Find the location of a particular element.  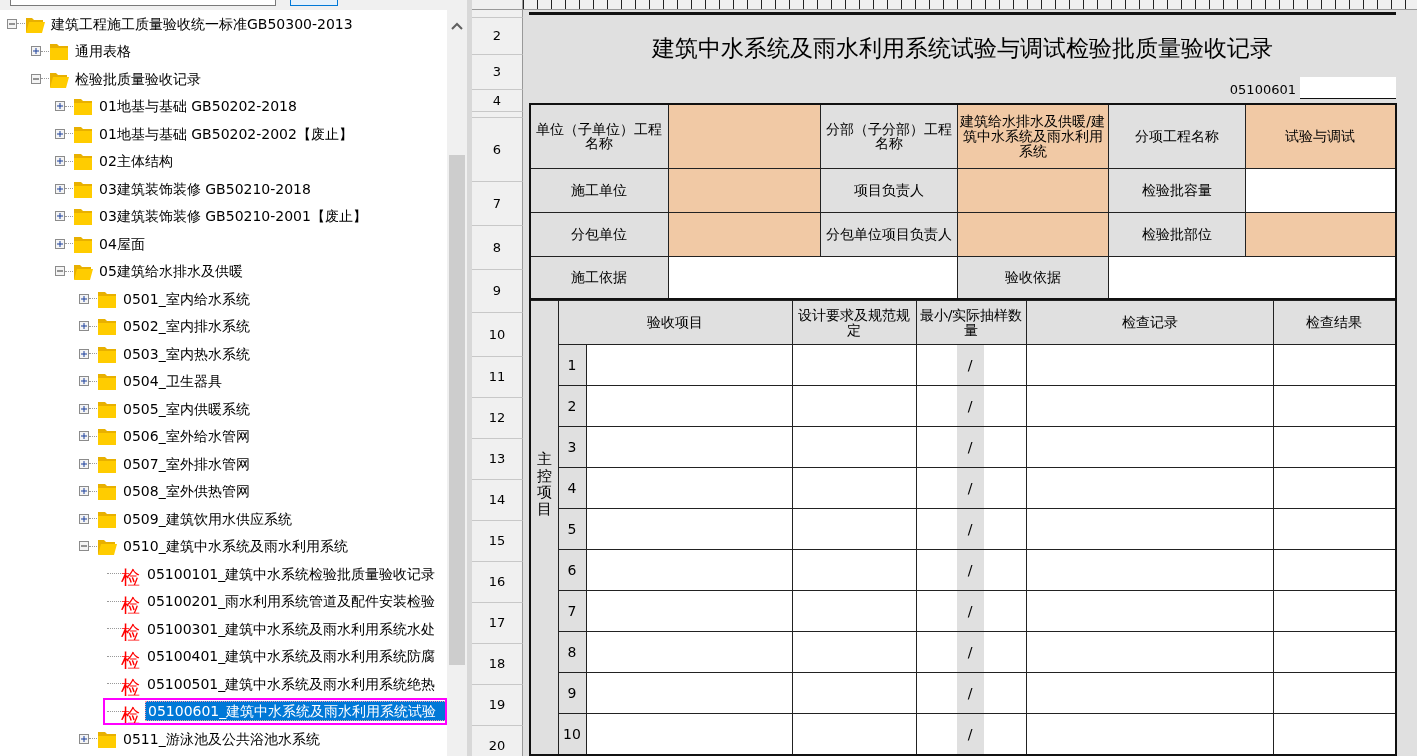

scroll-up-icon is located at coordinates (457, 26).